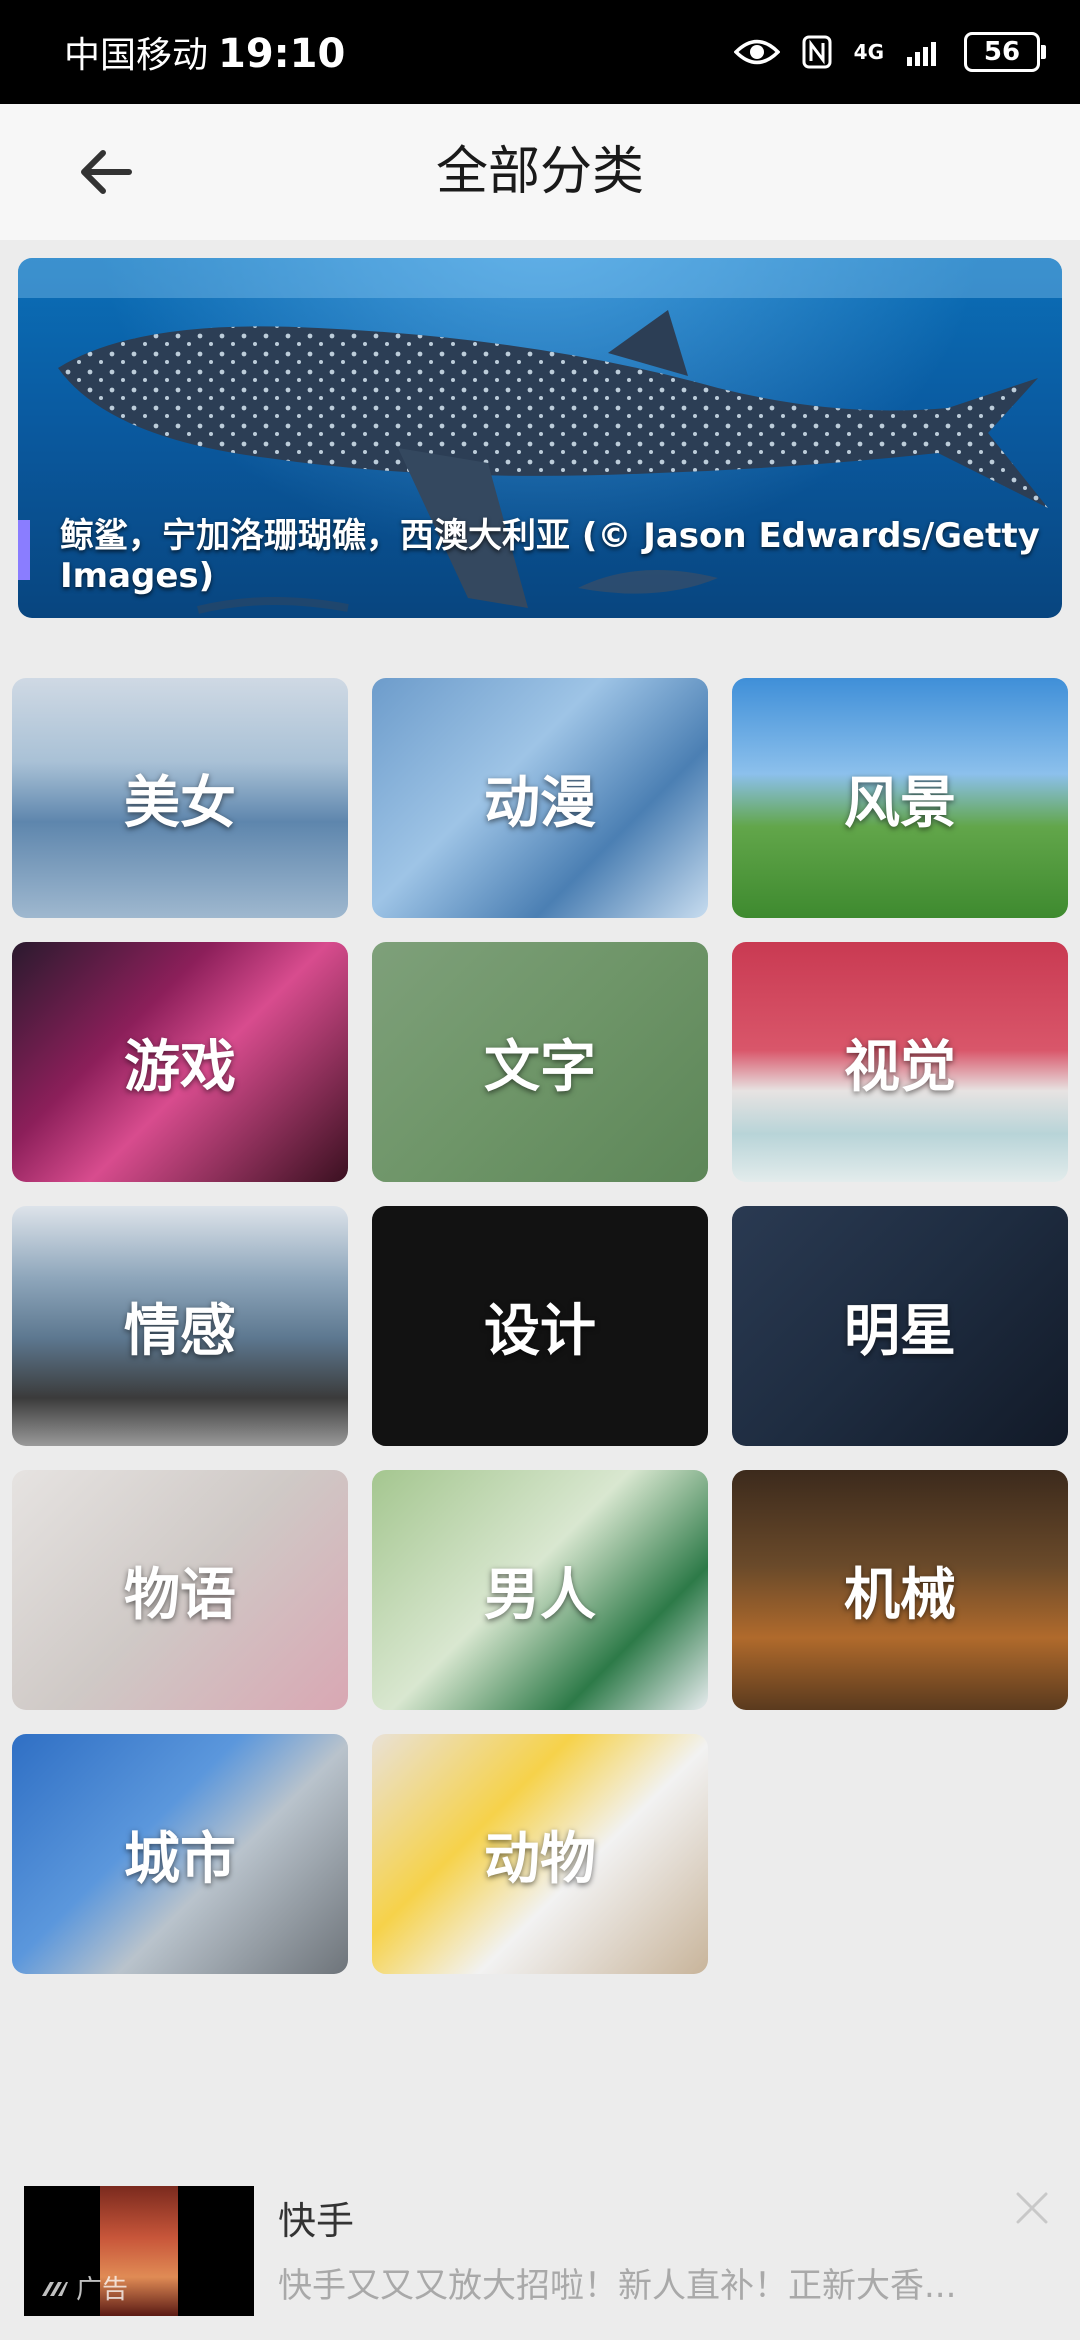 The width and height of the screenshot is (1080, 2340). I want to click on category-label: 设计, so click(540, 1331).